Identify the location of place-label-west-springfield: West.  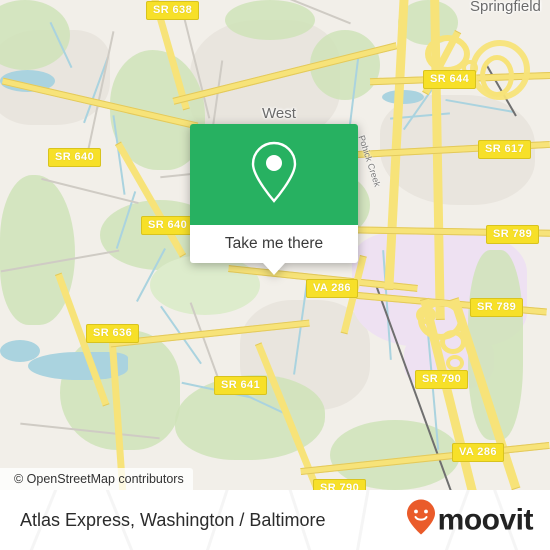
(279, 113).